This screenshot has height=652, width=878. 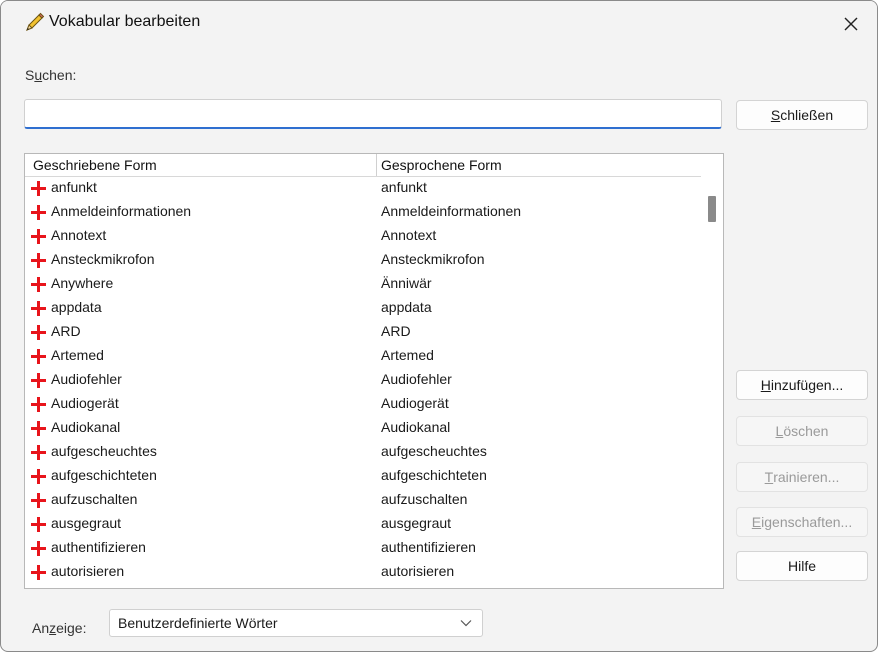 What do you see at coordinates (416, 523) in the screenshot?
I see `spoken-form: ausgegraut` at bounding box center [416, 523].